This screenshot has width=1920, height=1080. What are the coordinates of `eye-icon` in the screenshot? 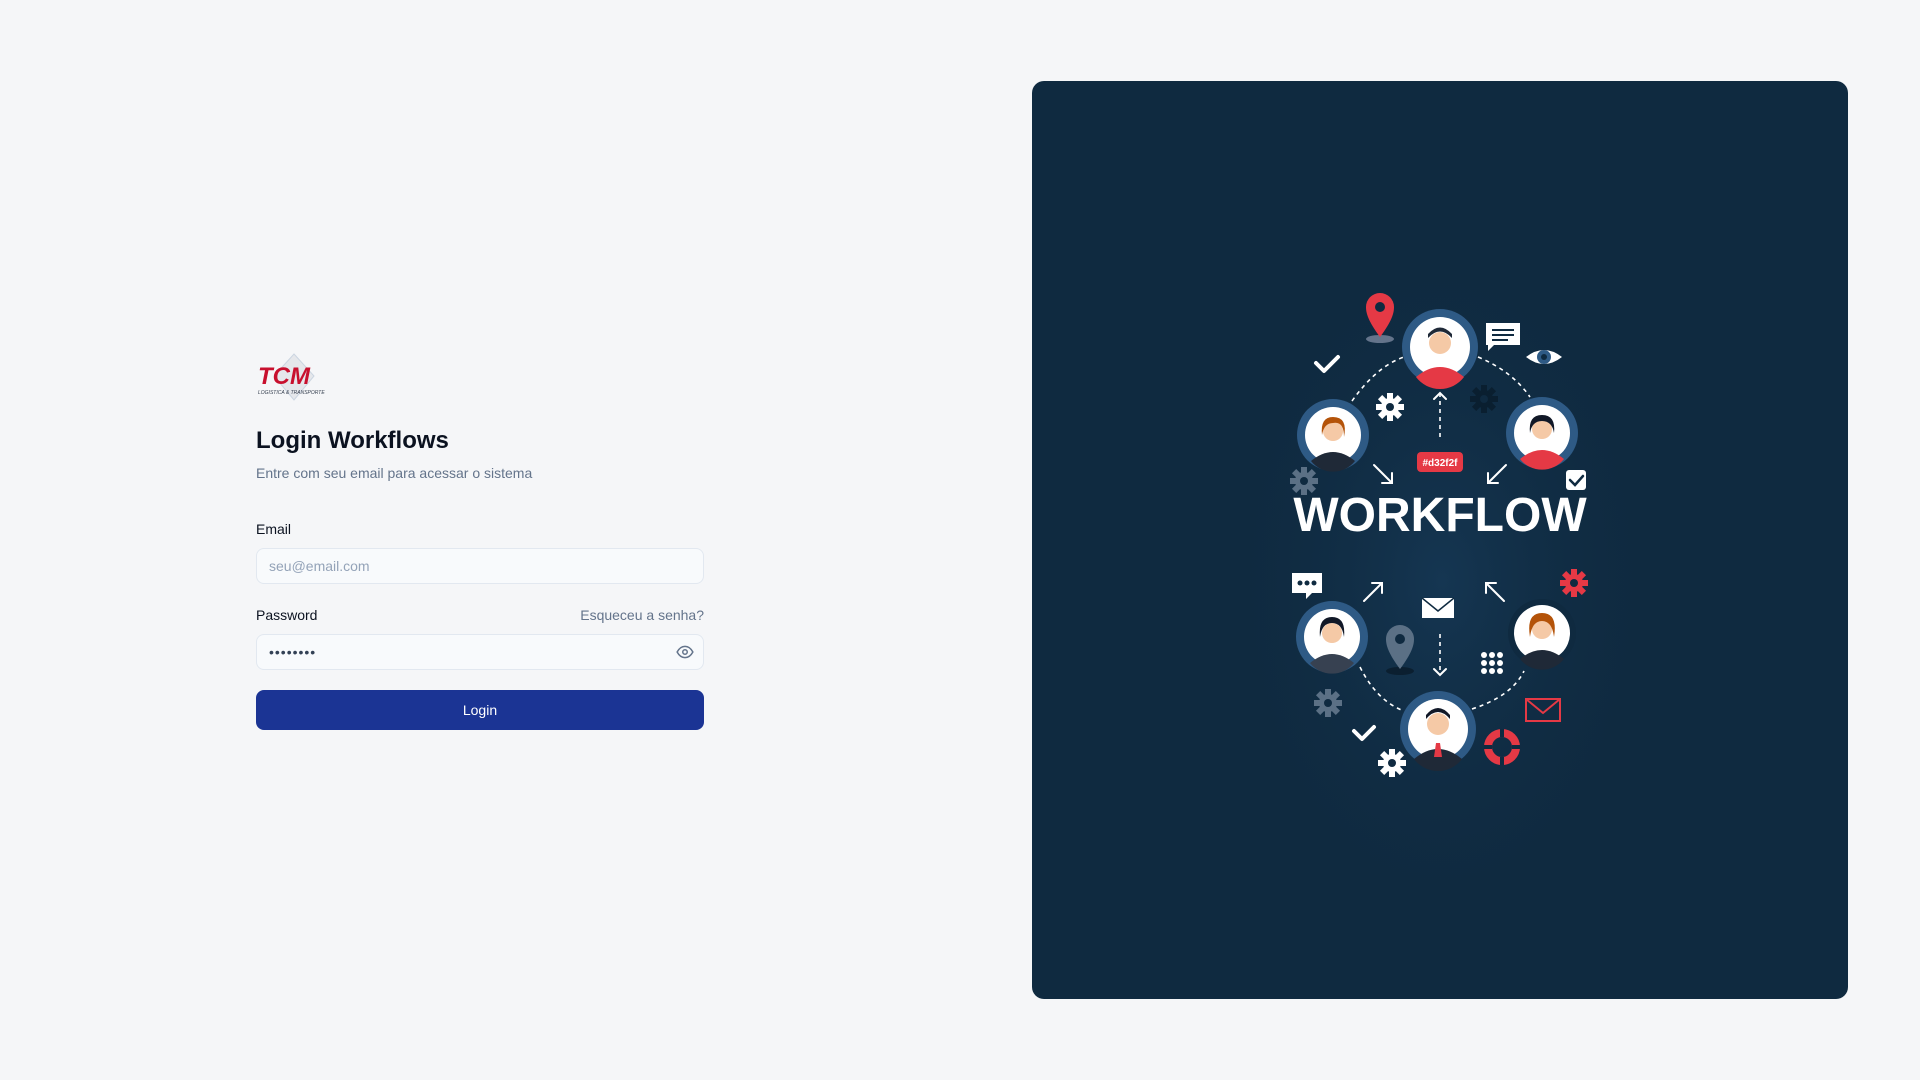 It's located at (685, 652).